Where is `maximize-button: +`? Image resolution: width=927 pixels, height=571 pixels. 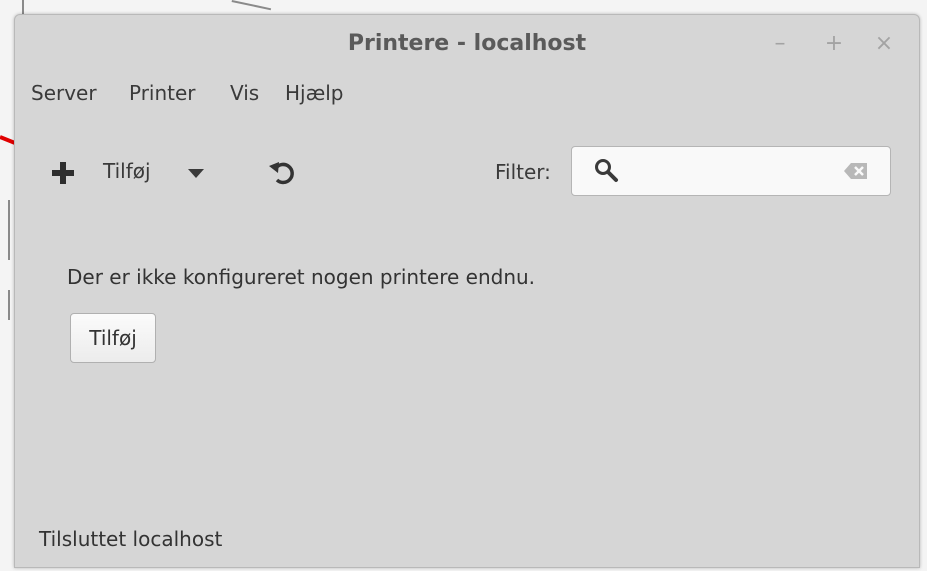
maximize-button: + is located at coordinates (834, 44).